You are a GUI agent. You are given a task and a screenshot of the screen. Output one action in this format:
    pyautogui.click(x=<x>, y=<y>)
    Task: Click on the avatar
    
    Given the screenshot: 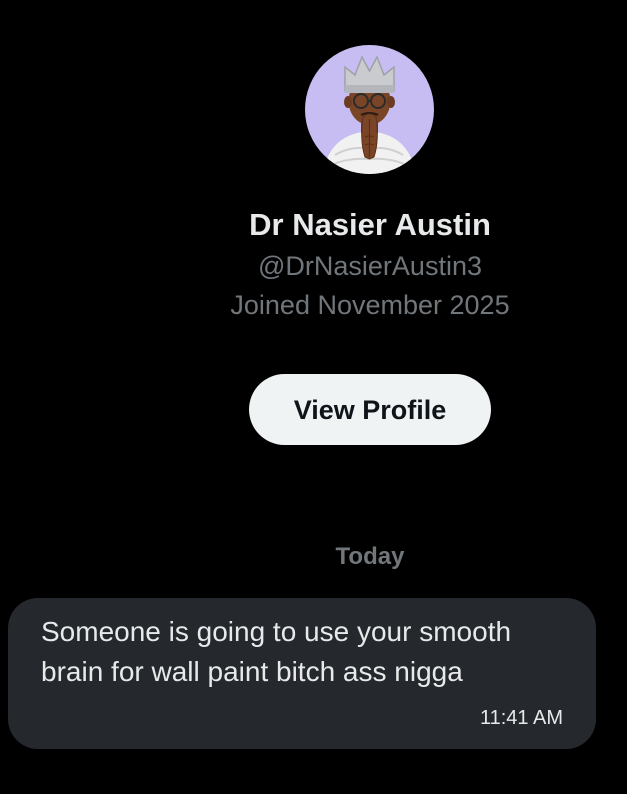 What is the action you would take?
    pyautogui.click(x=369, y=109)
    